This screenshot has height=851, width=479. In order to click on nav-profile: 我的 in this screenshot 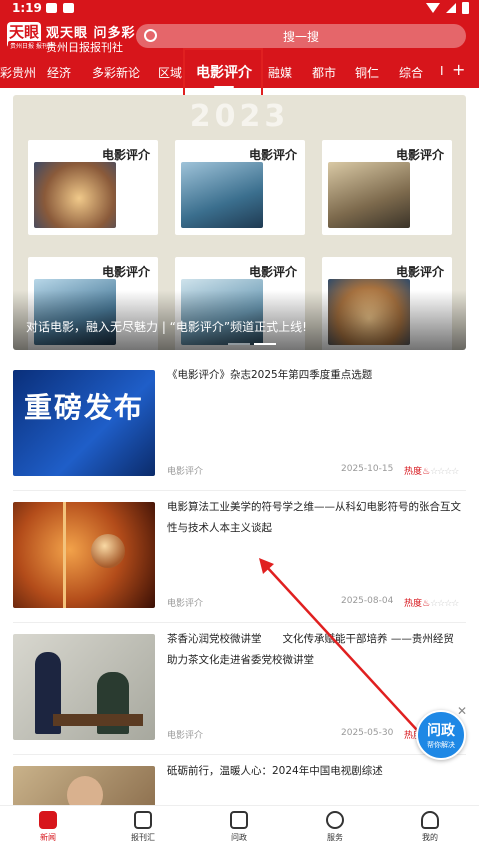, I will do `click(430, 827)`.